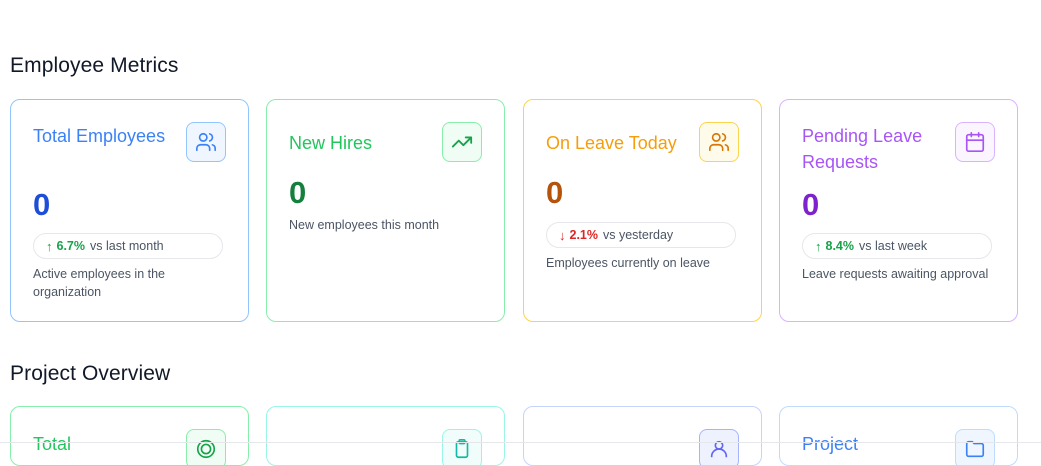 This screenshot has height=466, width=1041. Describe the element at coordinates (562, 235) in the screenshot. I see `arrow-down-icon: ↓` at that location.